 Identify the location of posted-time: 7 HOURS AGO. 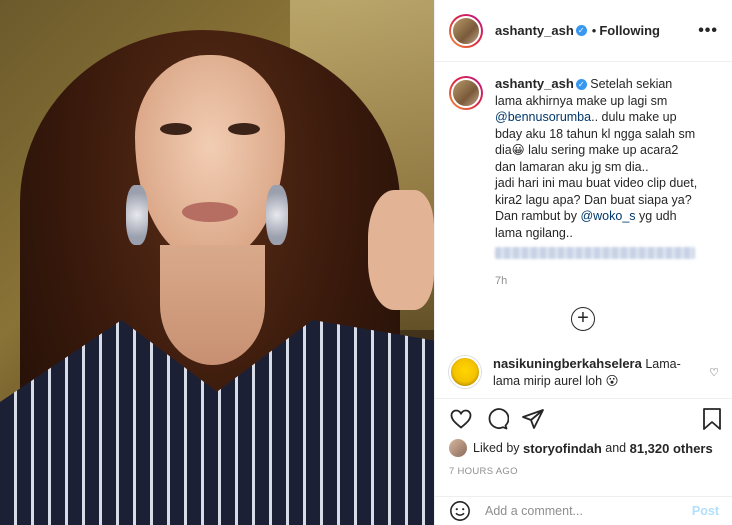
(483, 471).